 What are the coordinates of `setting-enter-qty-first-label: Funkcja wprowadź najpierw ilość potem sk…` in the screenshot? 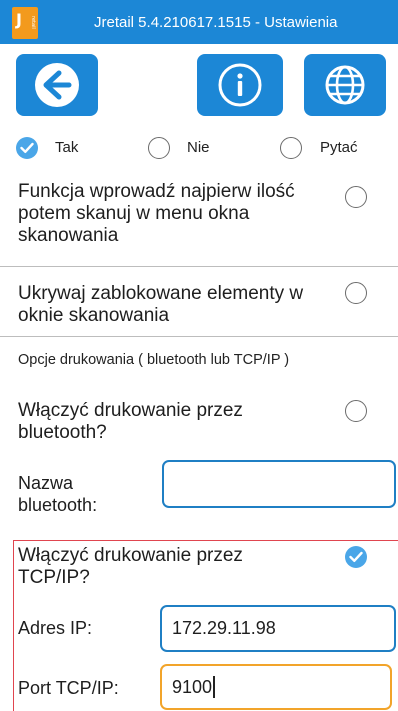 It's located at (156, 213).